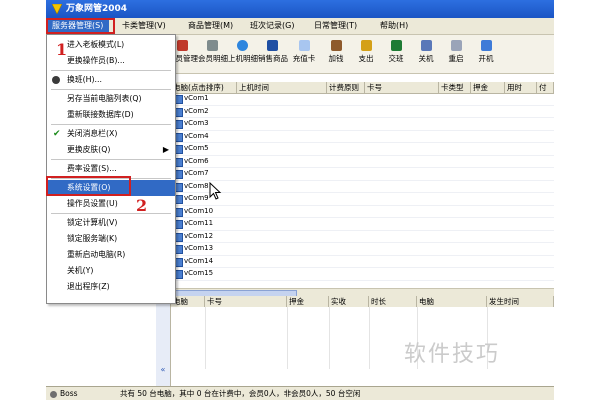 This screenshot has width=600, height=400. What do you see at coordinates (452, 354) in the screenshot?
I see `watermark: 软件技巧` at bounding box center [452, 354].